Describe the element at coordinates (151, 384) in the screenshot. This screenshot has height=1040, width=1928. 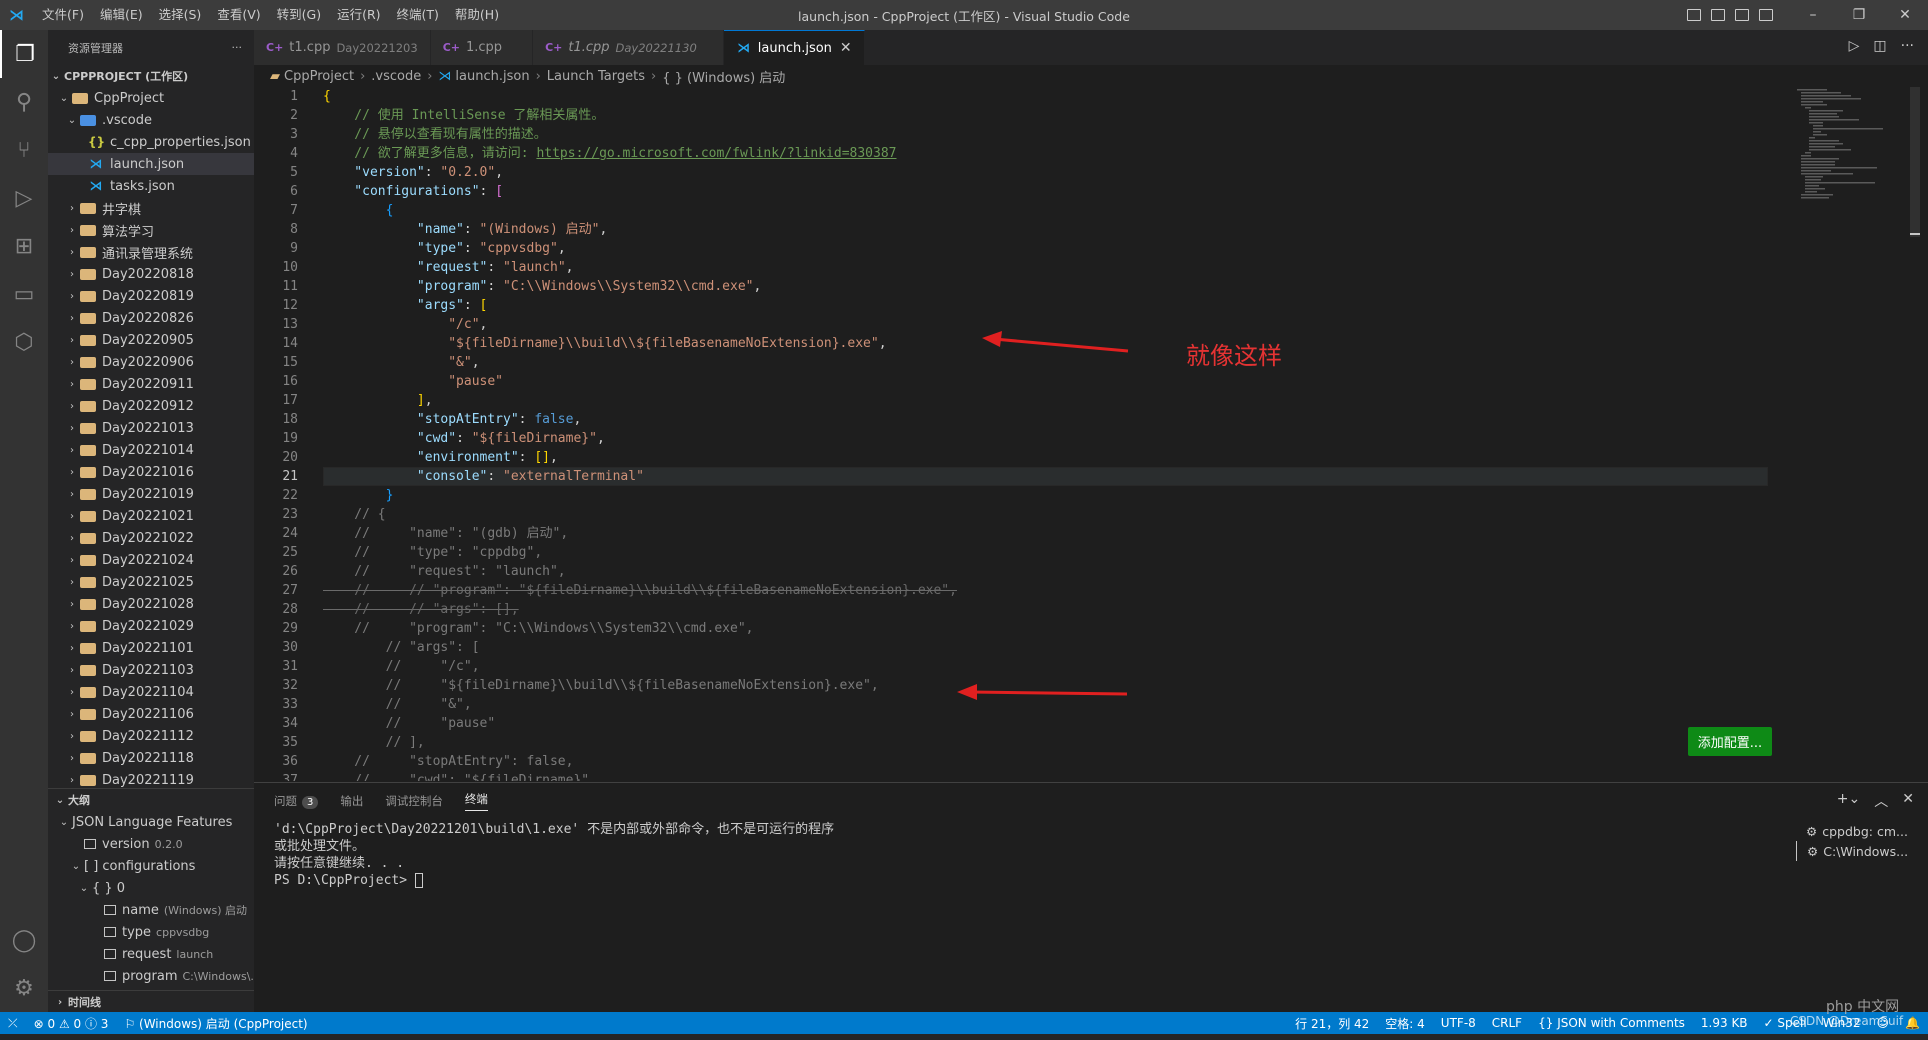
I see `tree-item-folder: › Day20220911` at that location.